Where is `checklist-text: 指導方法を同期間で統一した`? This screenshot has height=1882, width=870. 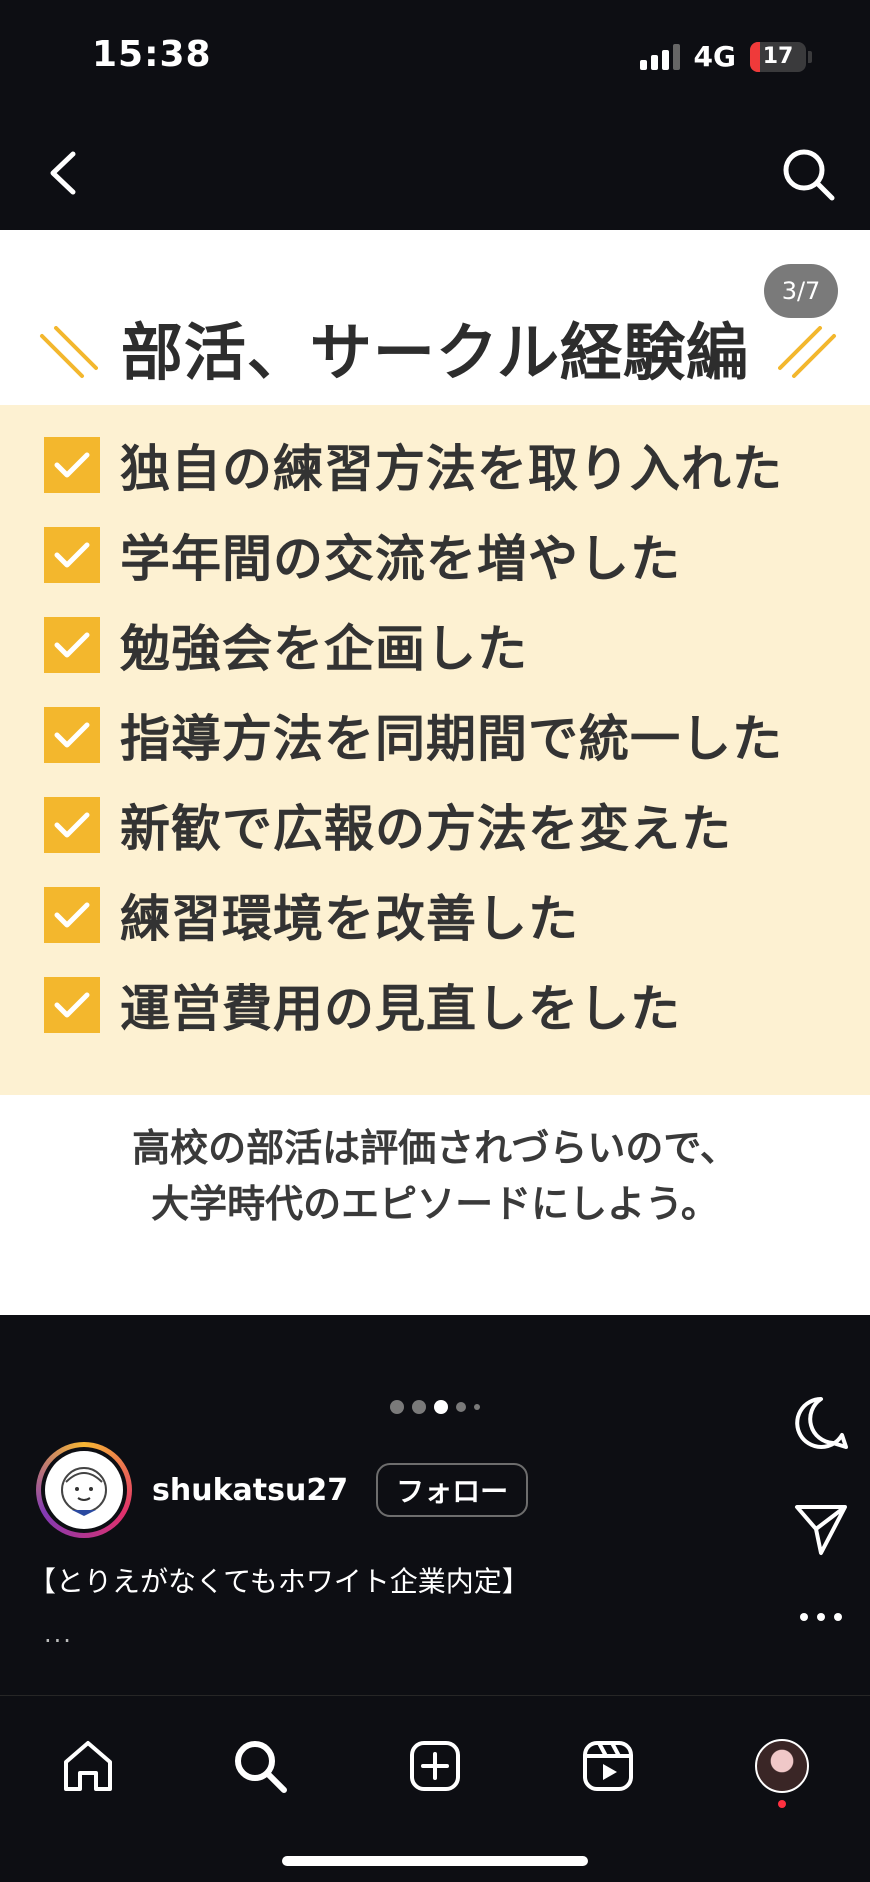
checklist-text: 指導方法を同期間で統一した is located at coordinates (451, 739).